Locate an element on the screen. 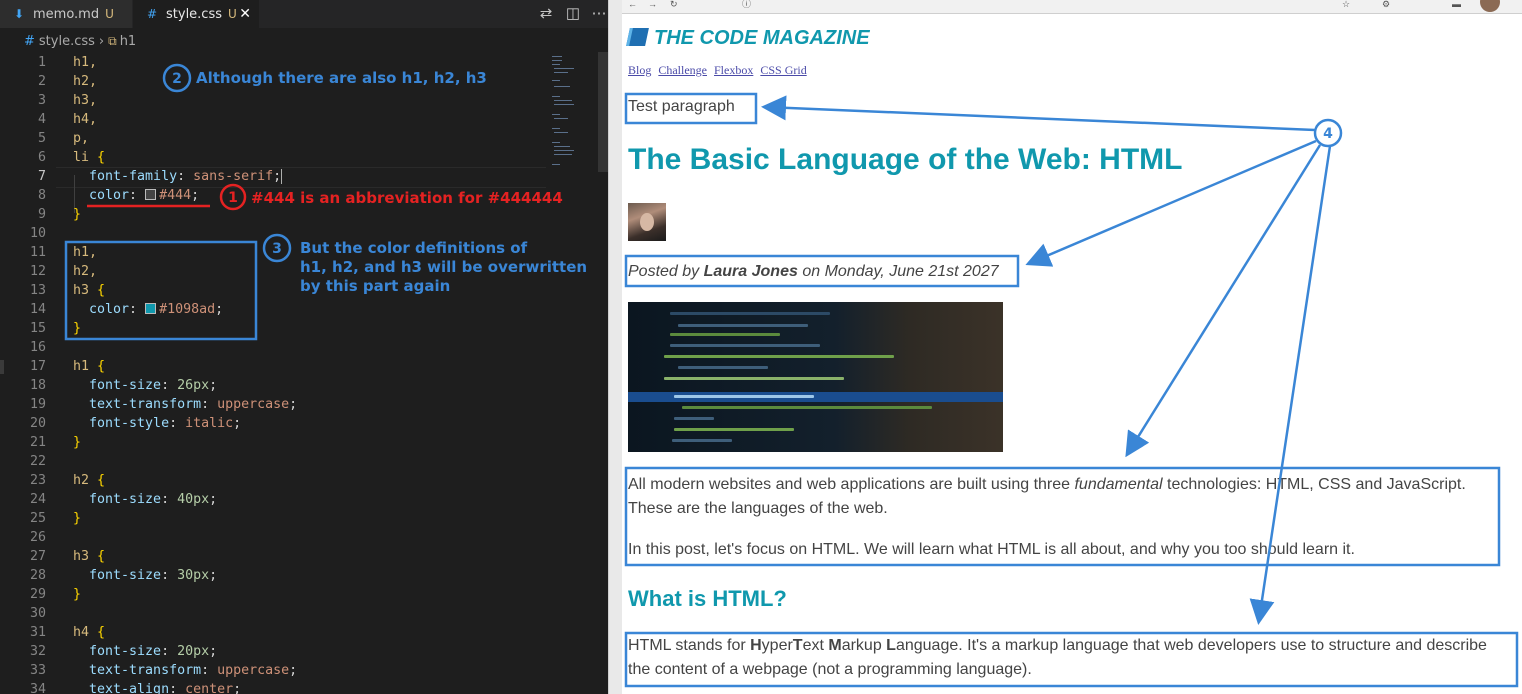 The height and width of the screenshot is (694, 1522). menu-icon: ▬ is located at coordinates (1457, 4).